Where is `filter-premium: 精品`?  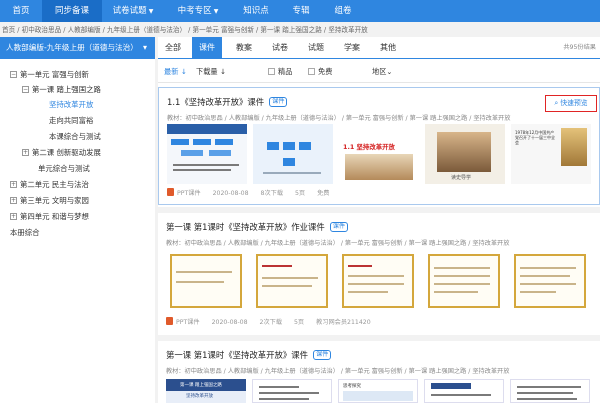
filter-premium: 精品 is located at coordinates (280, 72).